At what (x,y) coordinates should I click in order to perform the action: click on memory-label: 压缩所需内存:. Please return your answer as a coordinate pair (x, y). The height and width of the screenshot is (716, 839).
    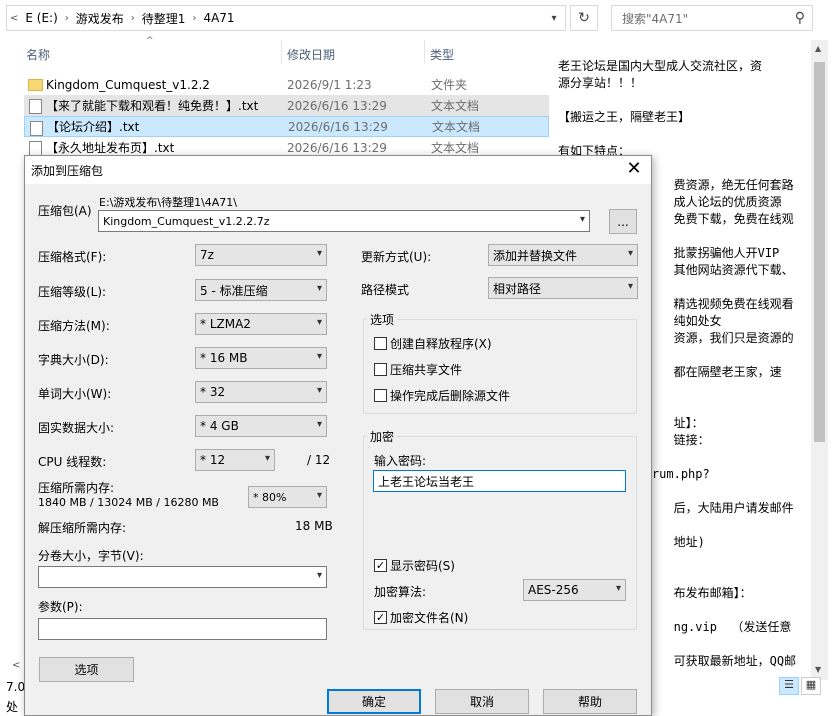
    Looking at the image, I should click on (76, 488).